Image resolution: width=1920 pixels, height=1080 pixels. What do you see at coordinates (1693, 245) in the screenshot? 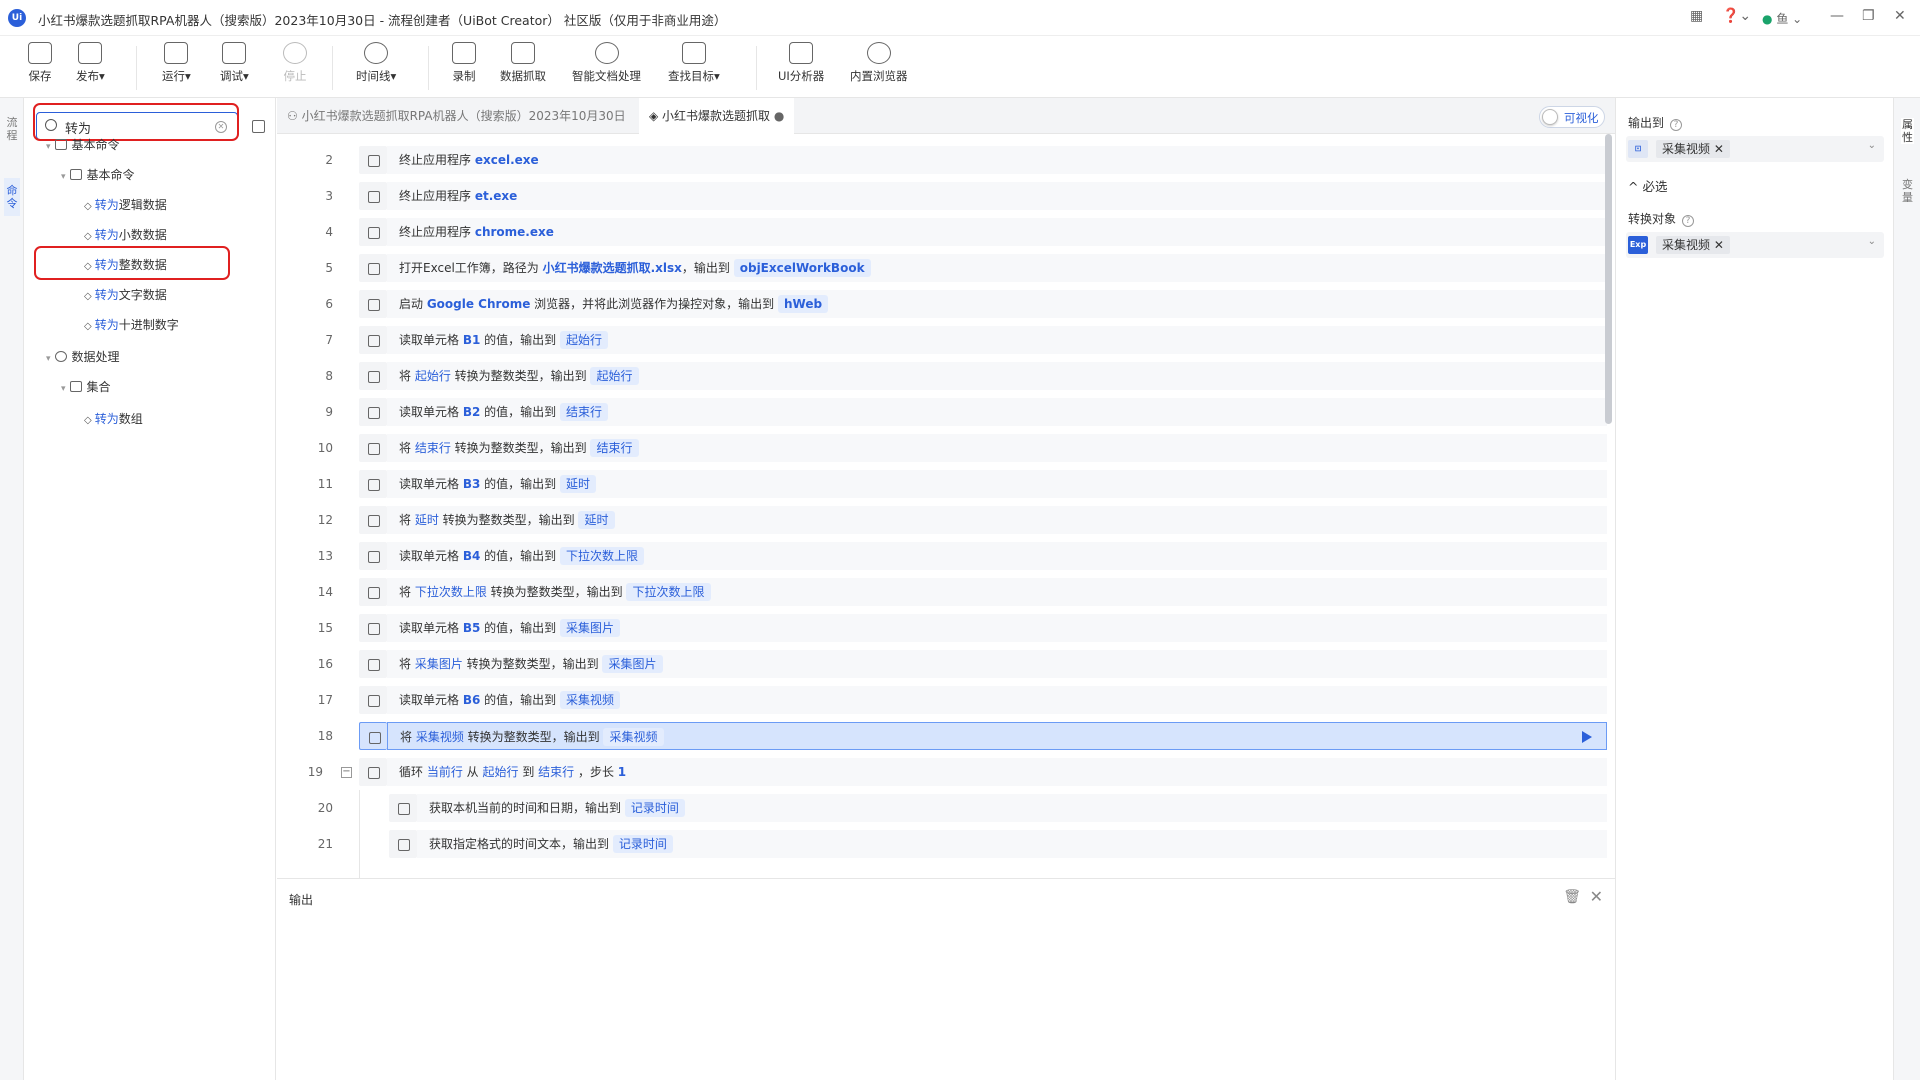
I see `convert-variable-tag: 采集视频 ✕` at bounding box center [1693, 245].